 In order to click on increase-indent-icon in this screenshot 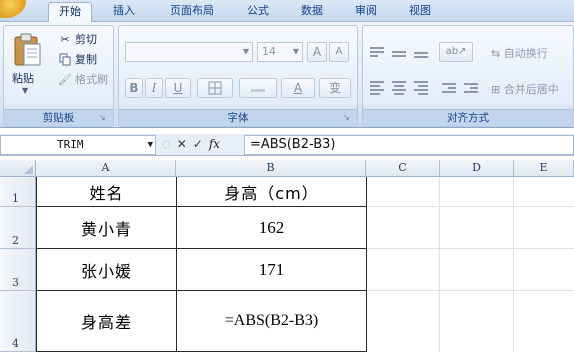, I will do `click(471, 88)`.